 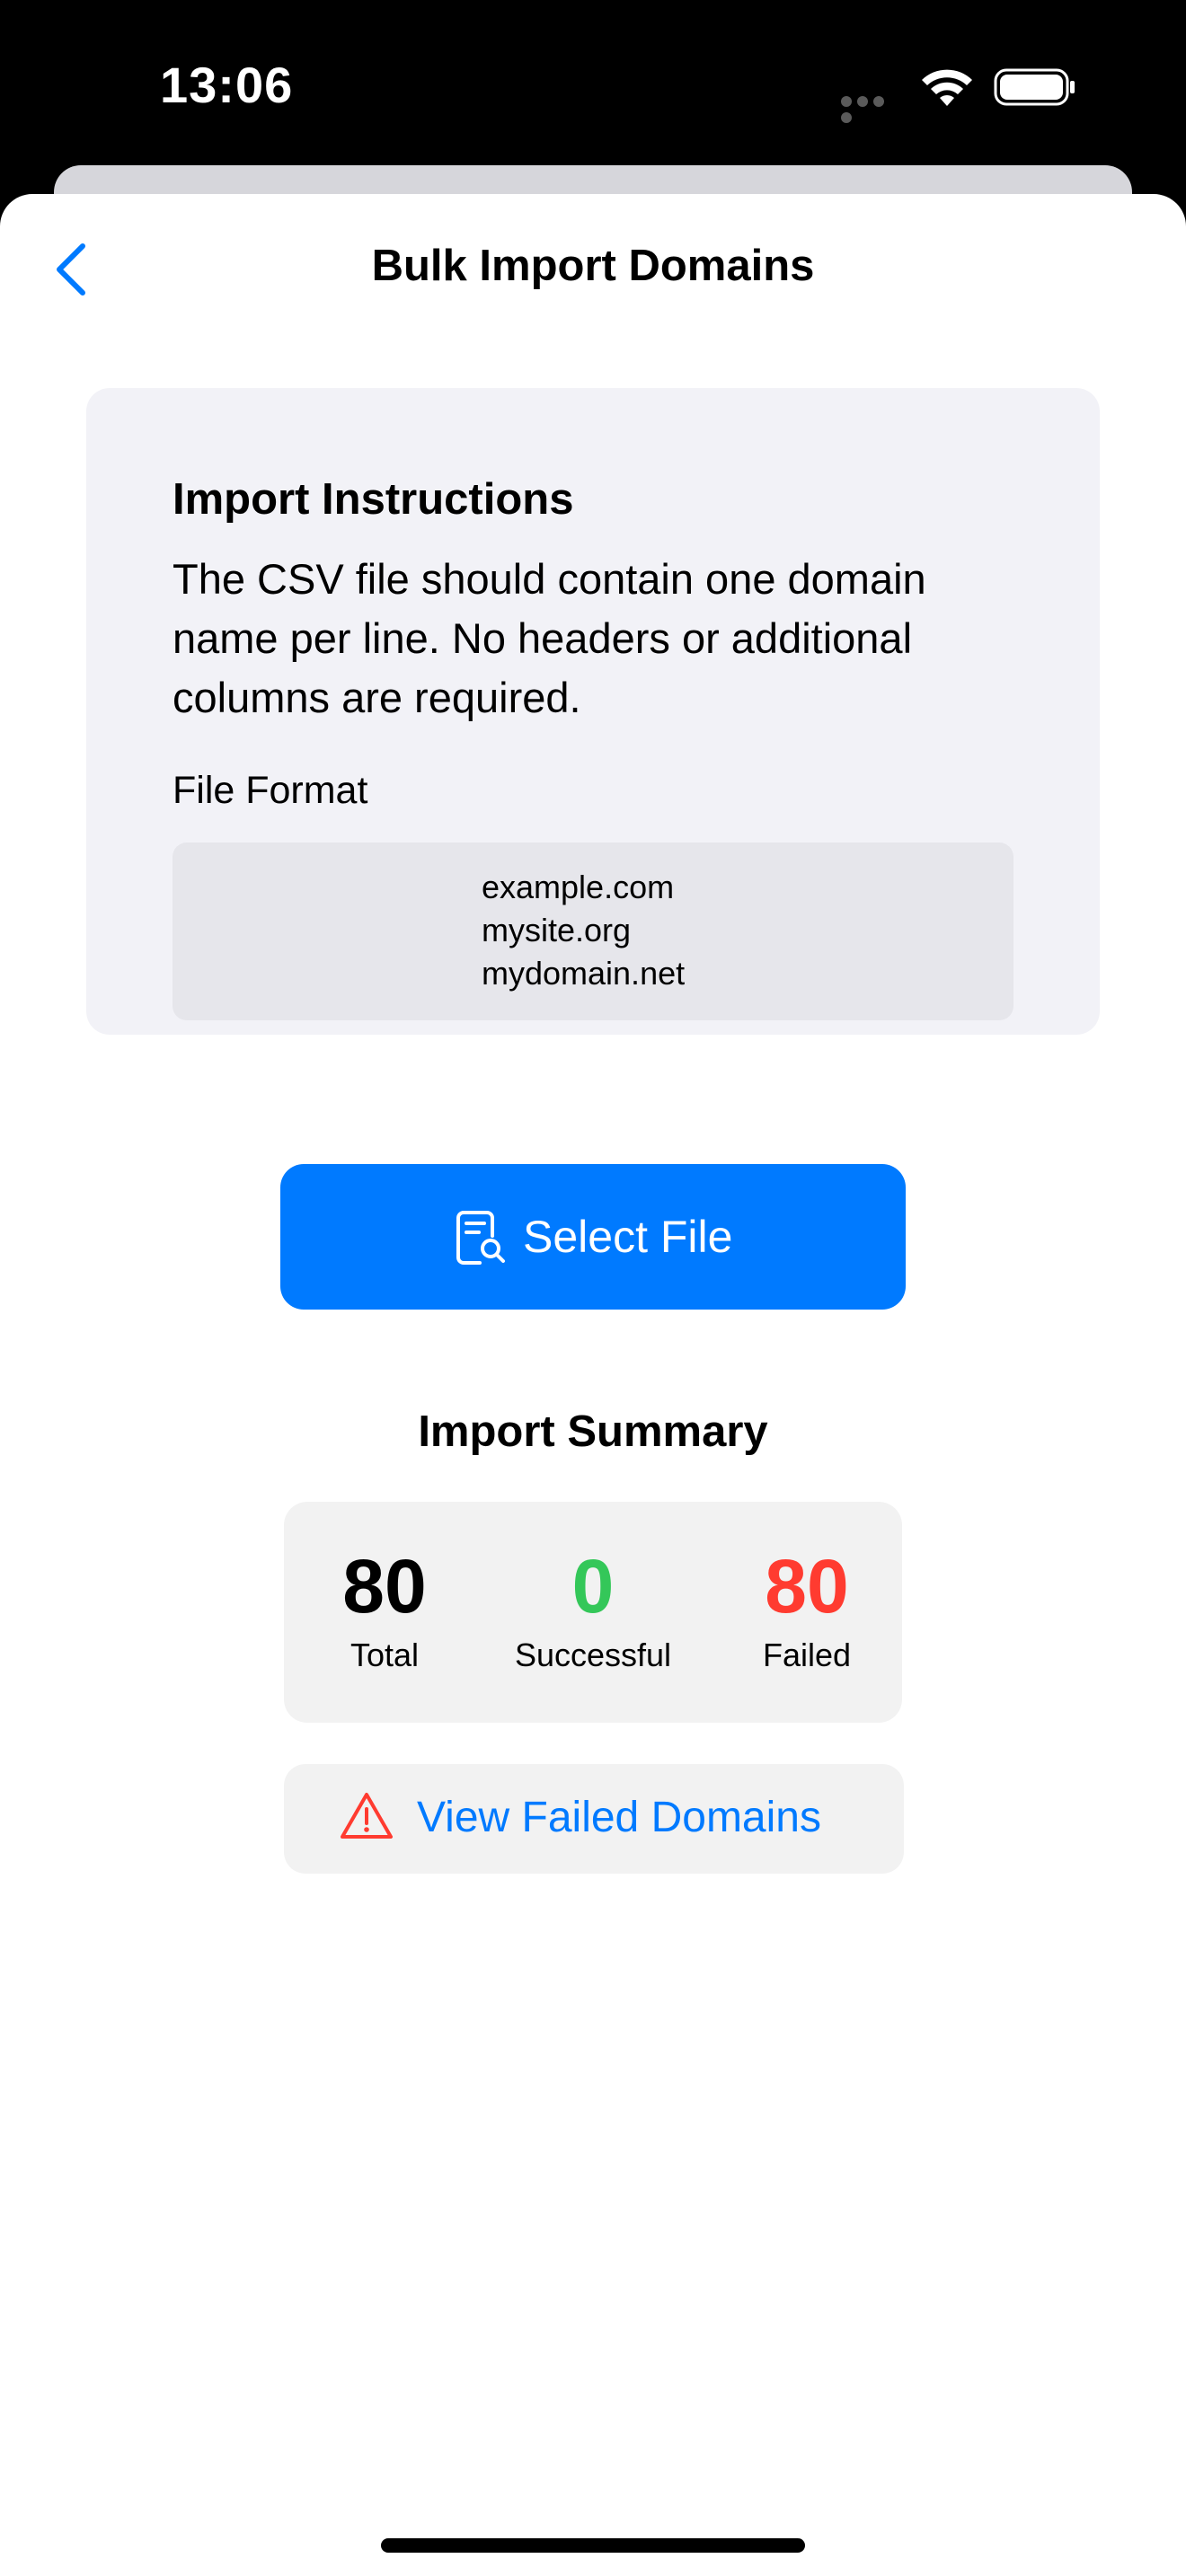 What do you see at coordinates (385, 1654) in the screenshot?
I see `stat-total-label: Total` at bounding box center [385, 1654].